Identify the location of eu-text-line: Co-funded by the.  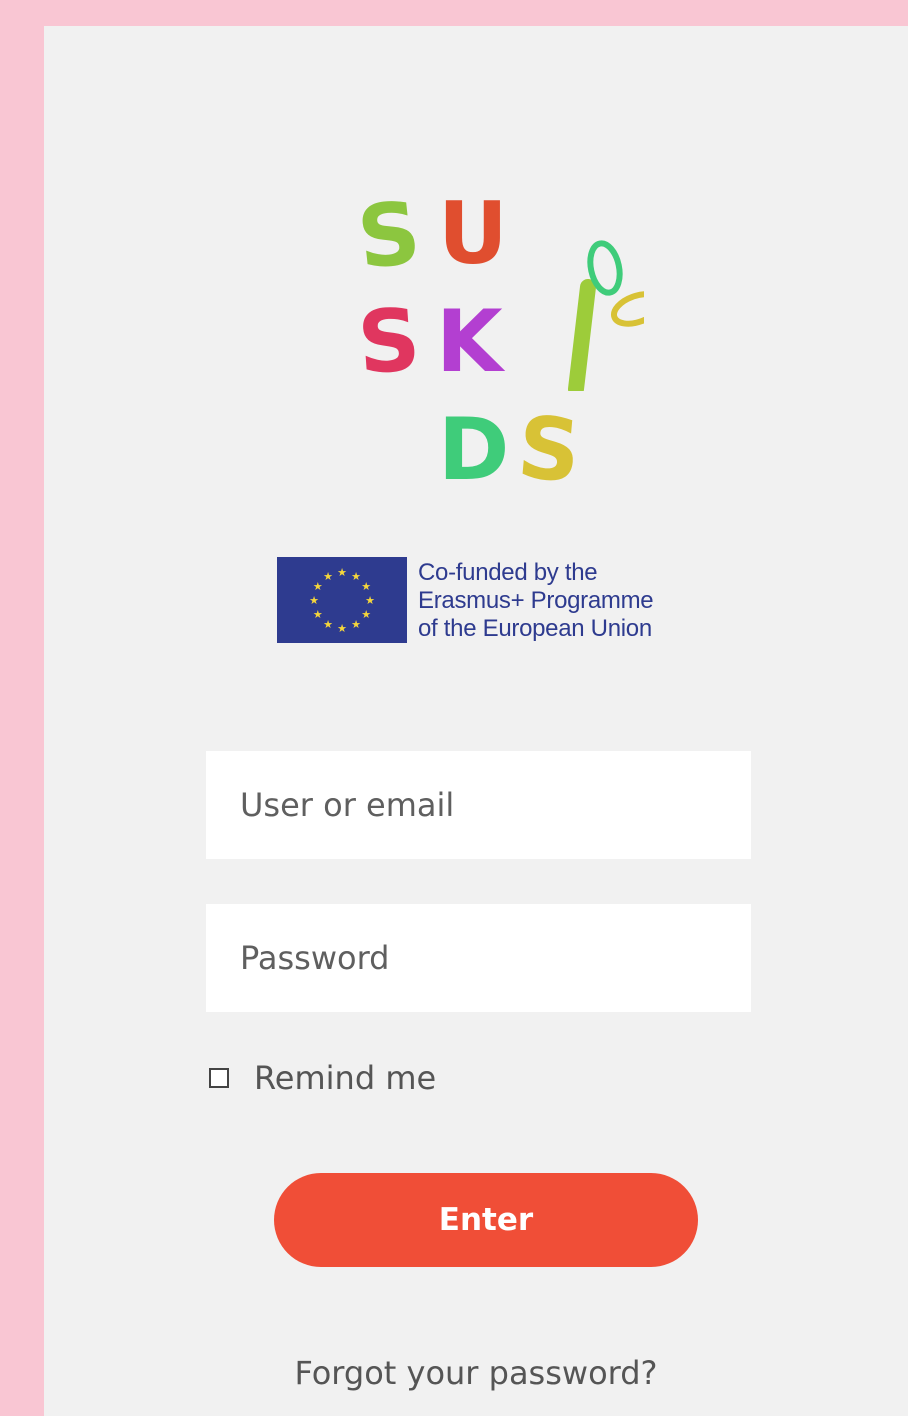
(508, 572).